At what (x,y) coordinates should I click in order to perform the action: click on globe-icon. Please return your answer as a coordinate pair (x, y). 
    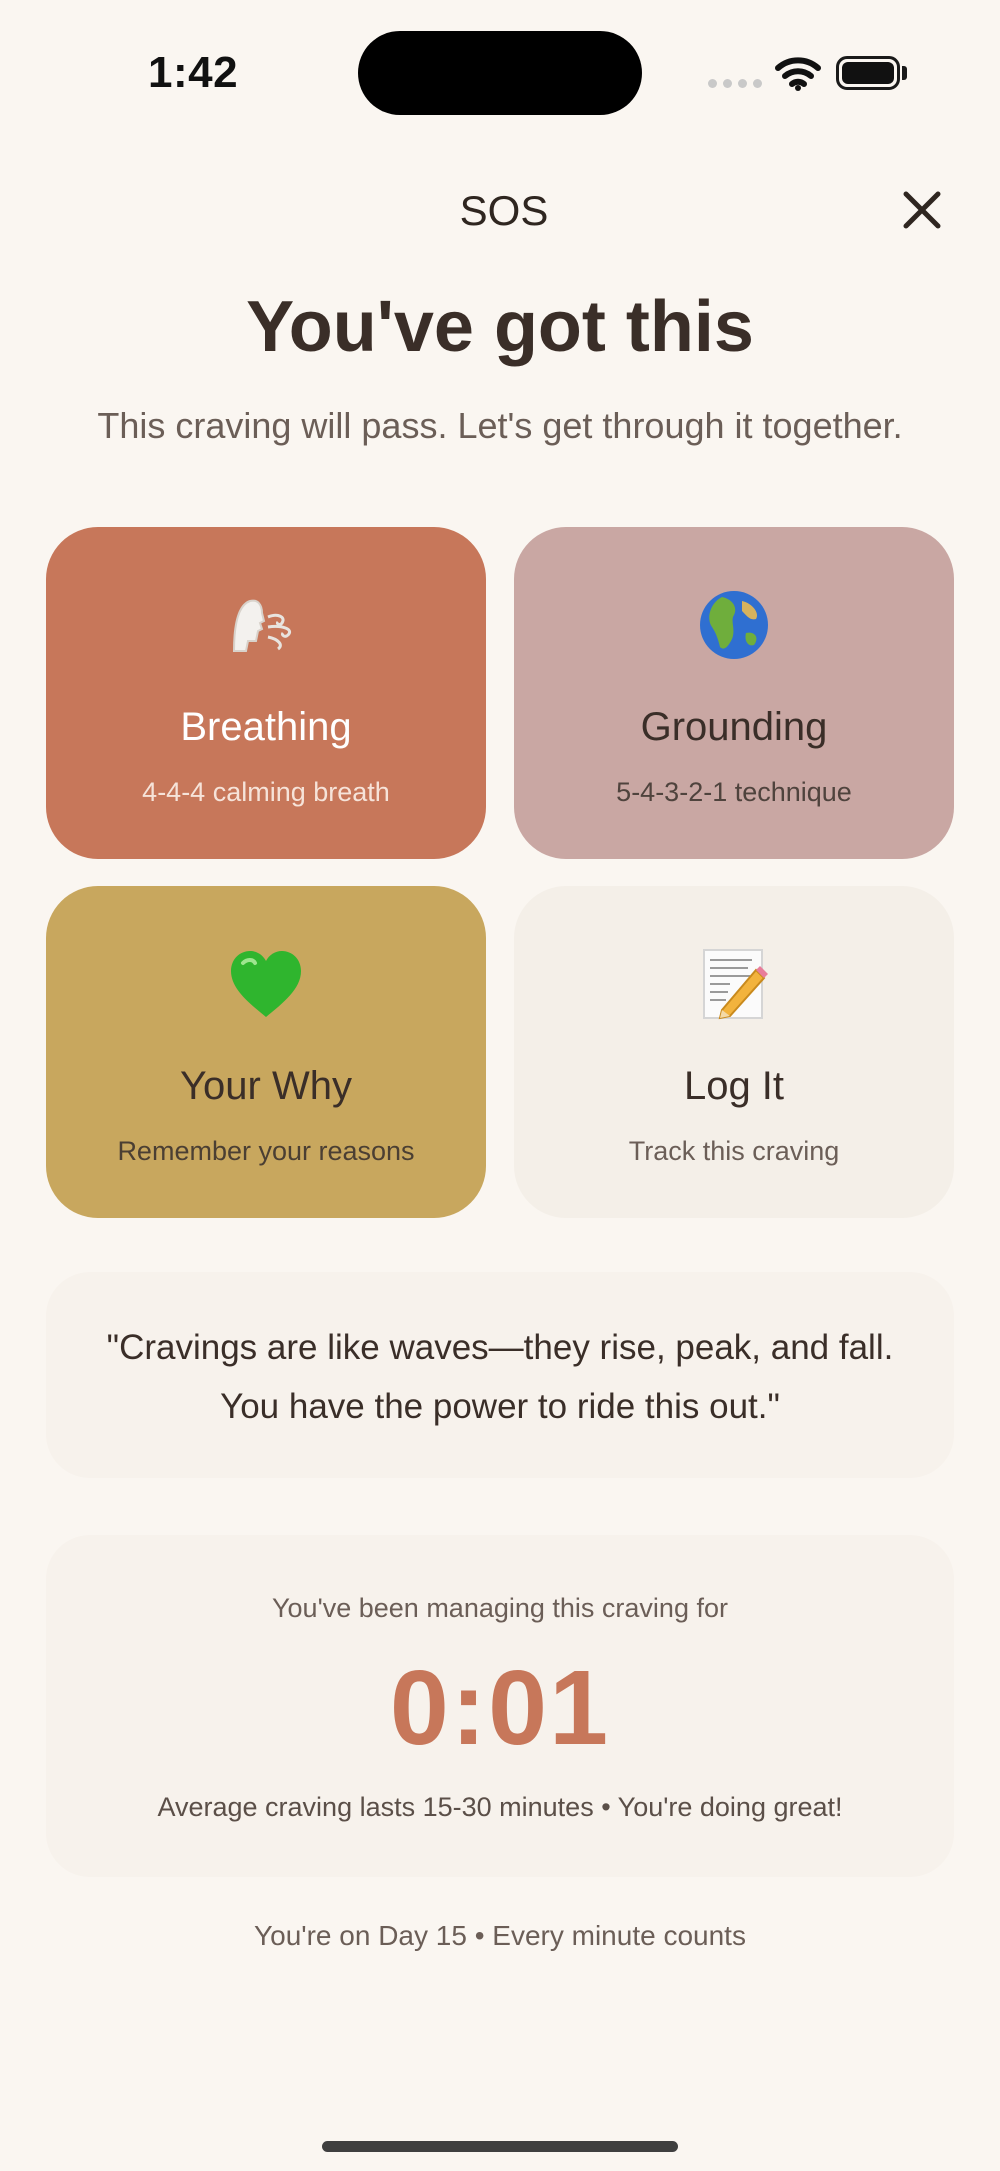
    Looking at the image, I should click on (734, 625).